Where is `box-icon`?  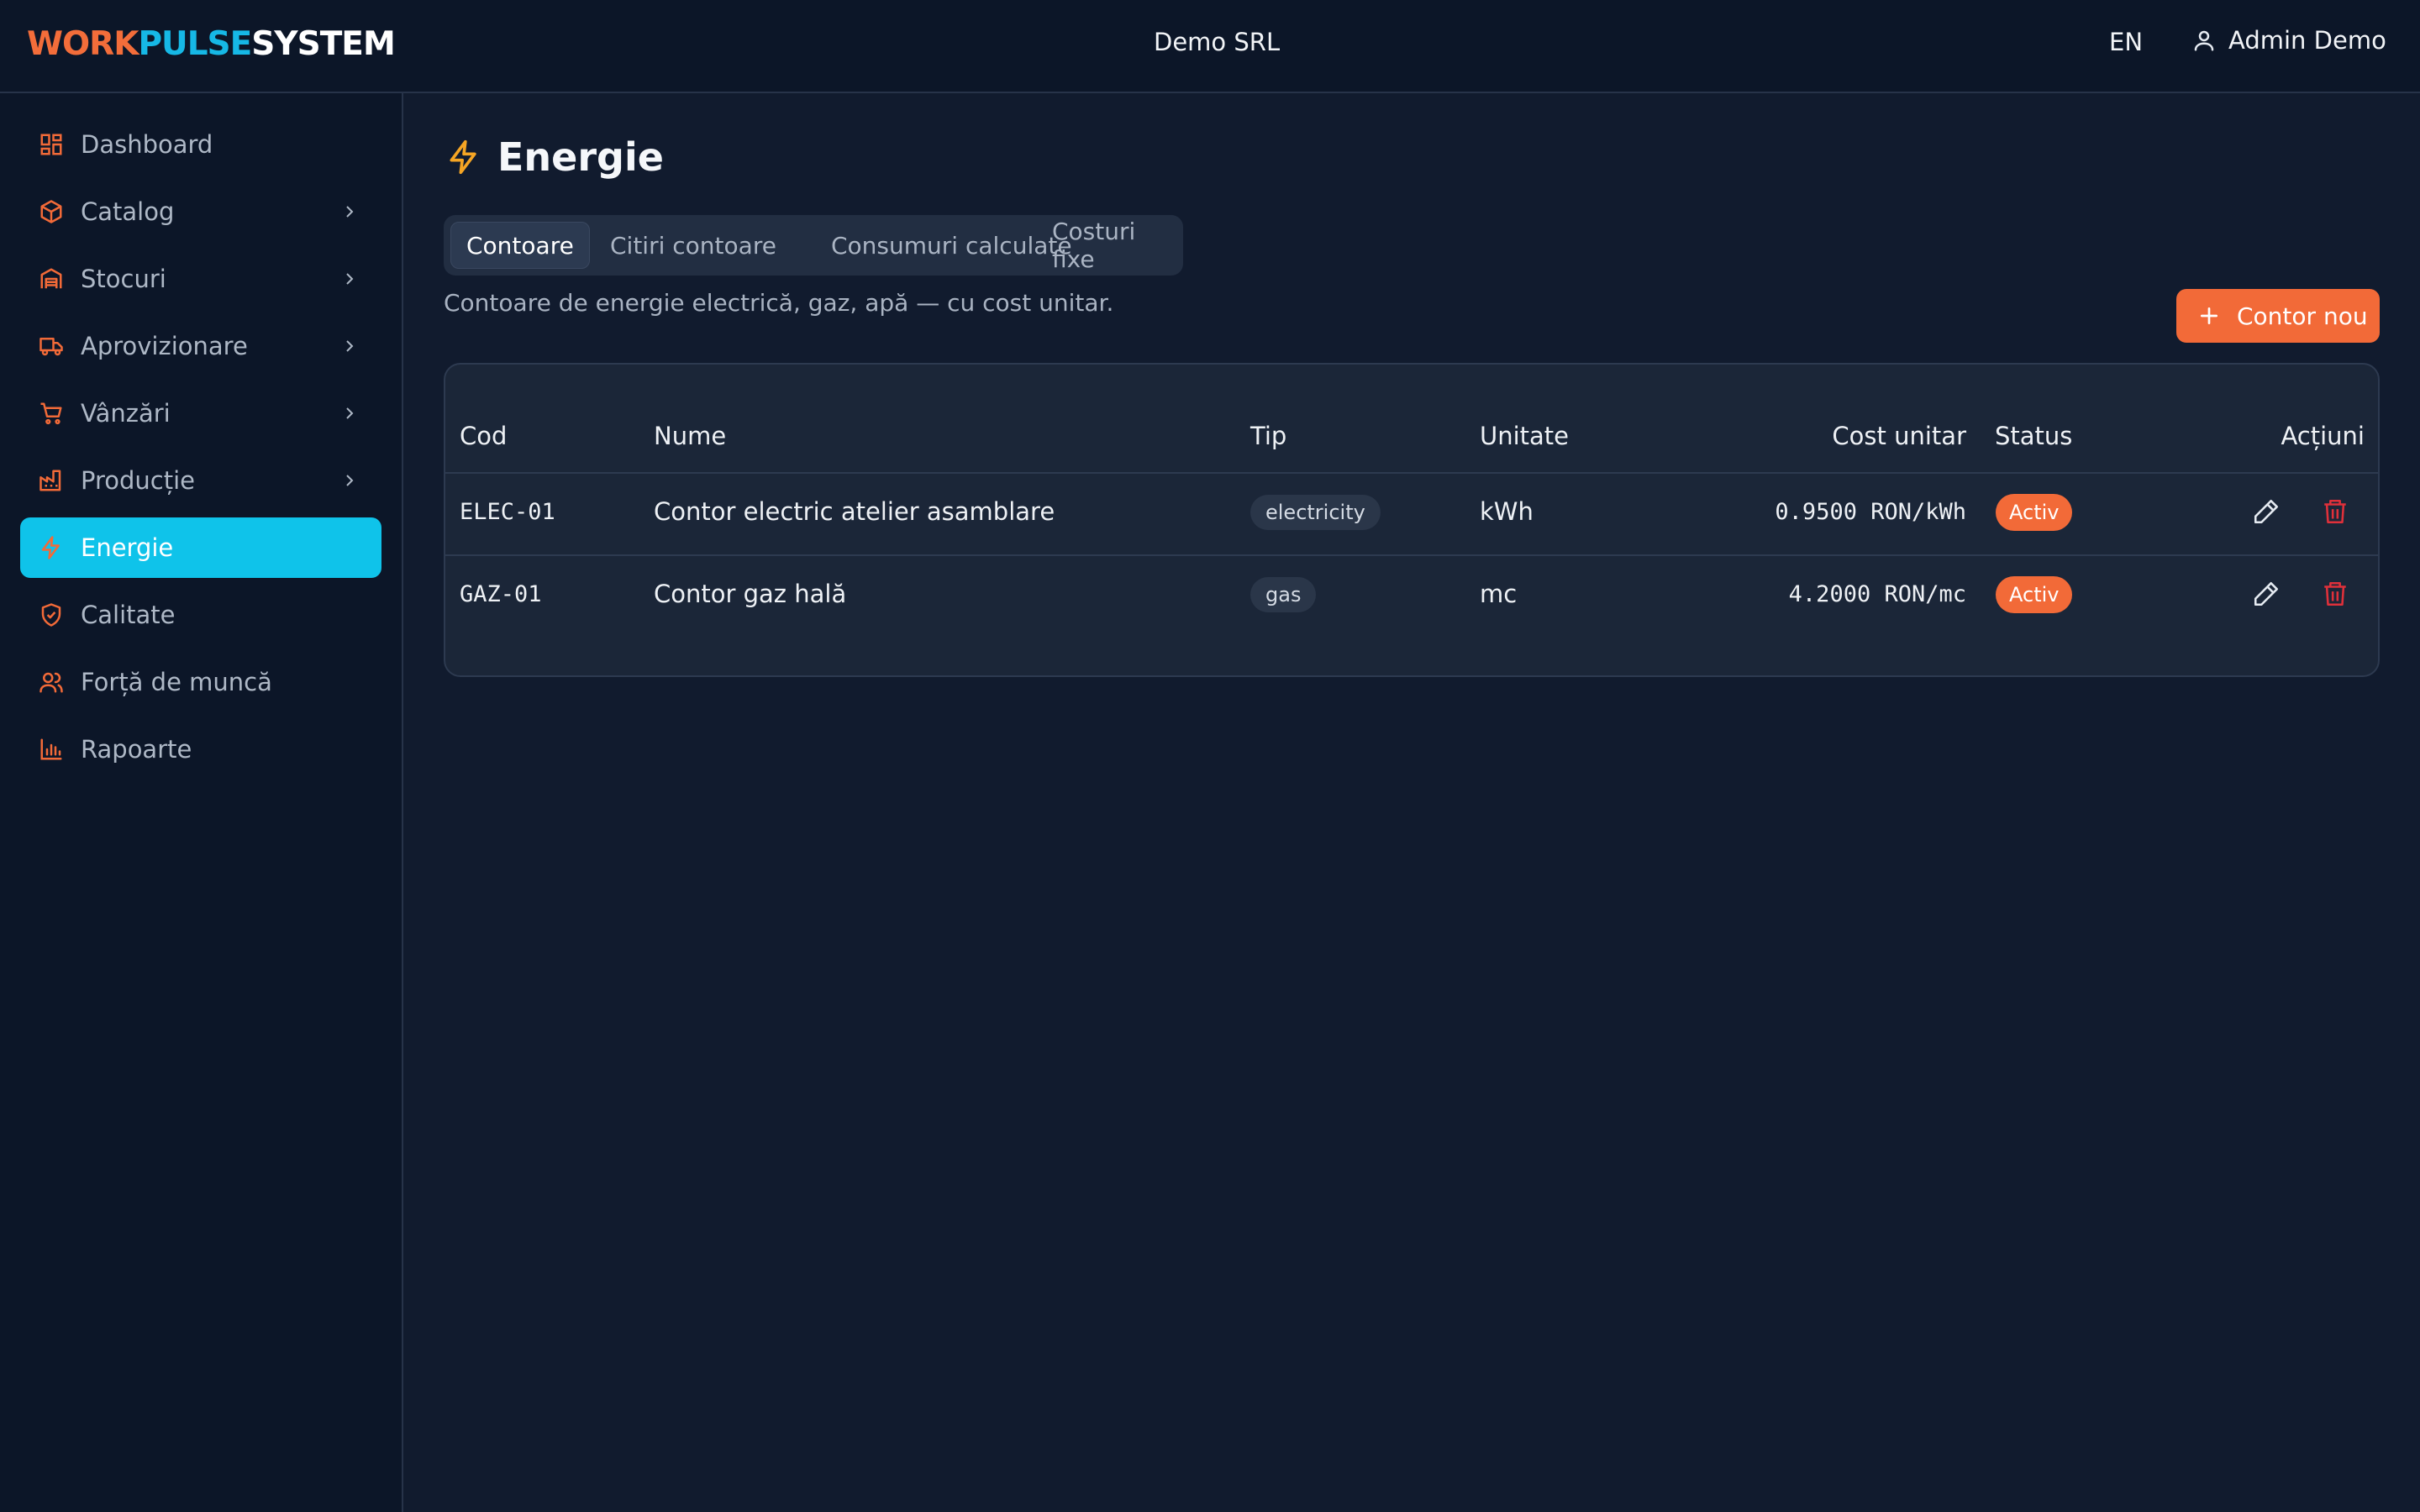
box-icon is located at coordinates (51, 211).